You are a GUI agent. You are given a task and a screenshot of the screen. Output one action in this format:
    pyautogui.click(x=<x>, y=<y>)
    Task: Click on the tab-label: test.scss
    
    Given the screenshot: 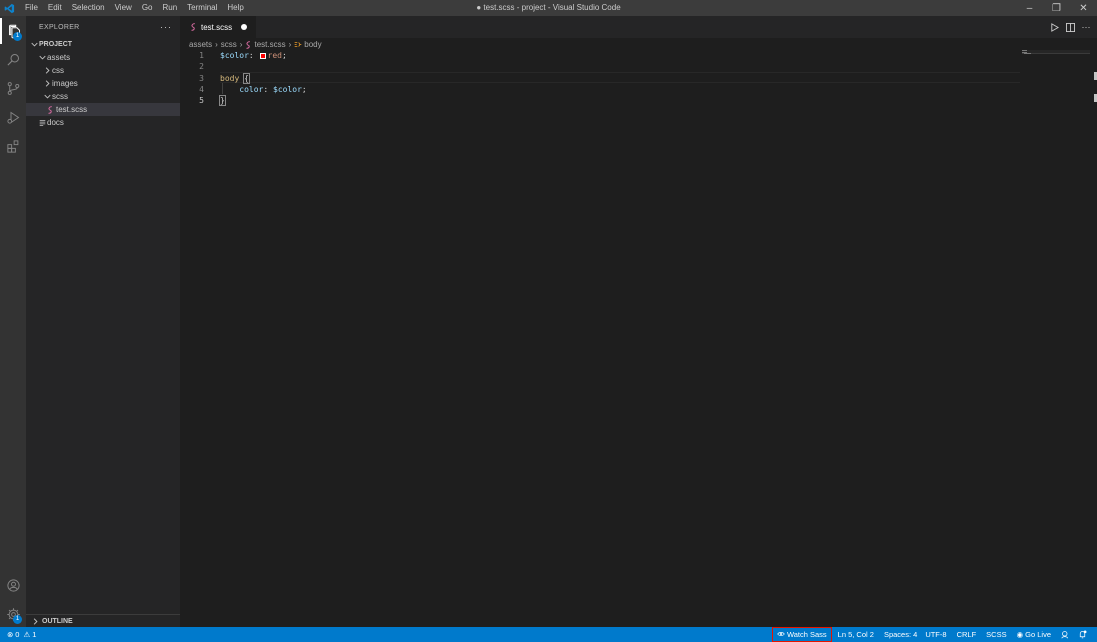 What is the action you would take?
    pyautogui.click(x=217, y=27)
    